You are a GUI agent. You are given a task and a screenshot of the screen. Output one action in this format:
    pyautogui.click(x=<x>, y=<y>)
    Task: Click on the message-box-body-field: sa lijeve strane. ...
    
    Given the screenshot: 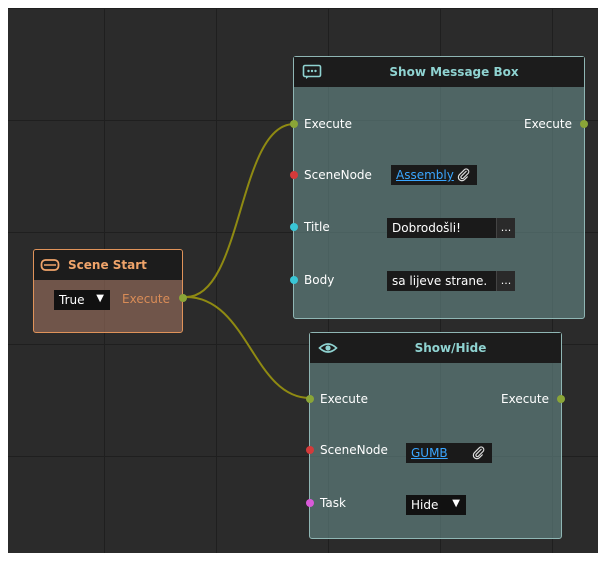 What is the action you would take?
    pyautogui.click(x=451, y=281)
    